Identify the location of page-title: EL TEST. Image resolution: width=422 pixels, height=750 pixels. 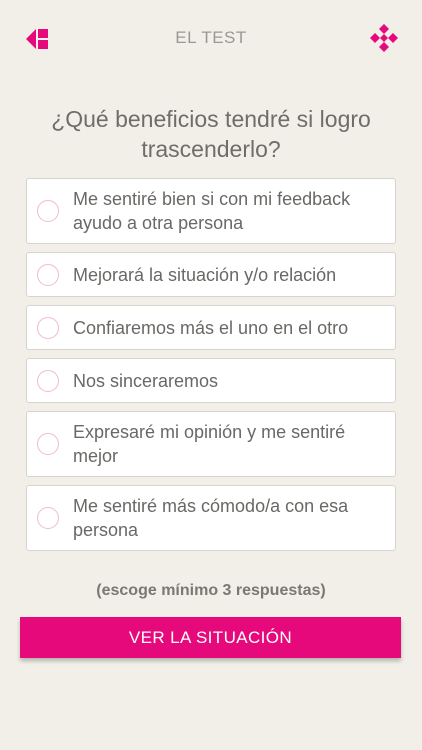
(211, 37).